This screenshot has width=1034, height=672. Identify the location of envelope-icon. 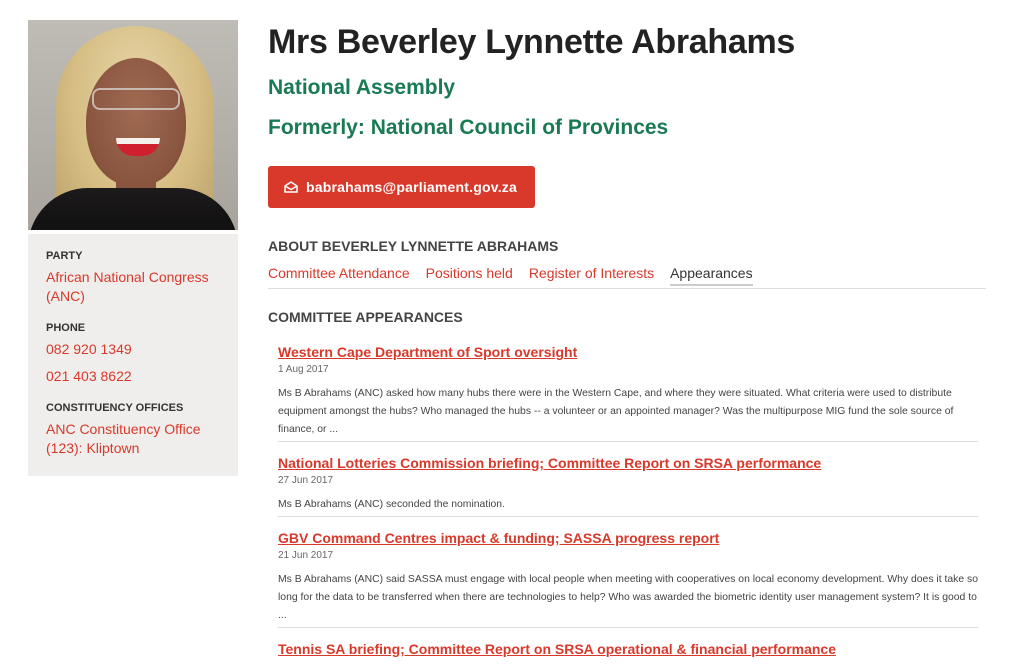
(291, 187).